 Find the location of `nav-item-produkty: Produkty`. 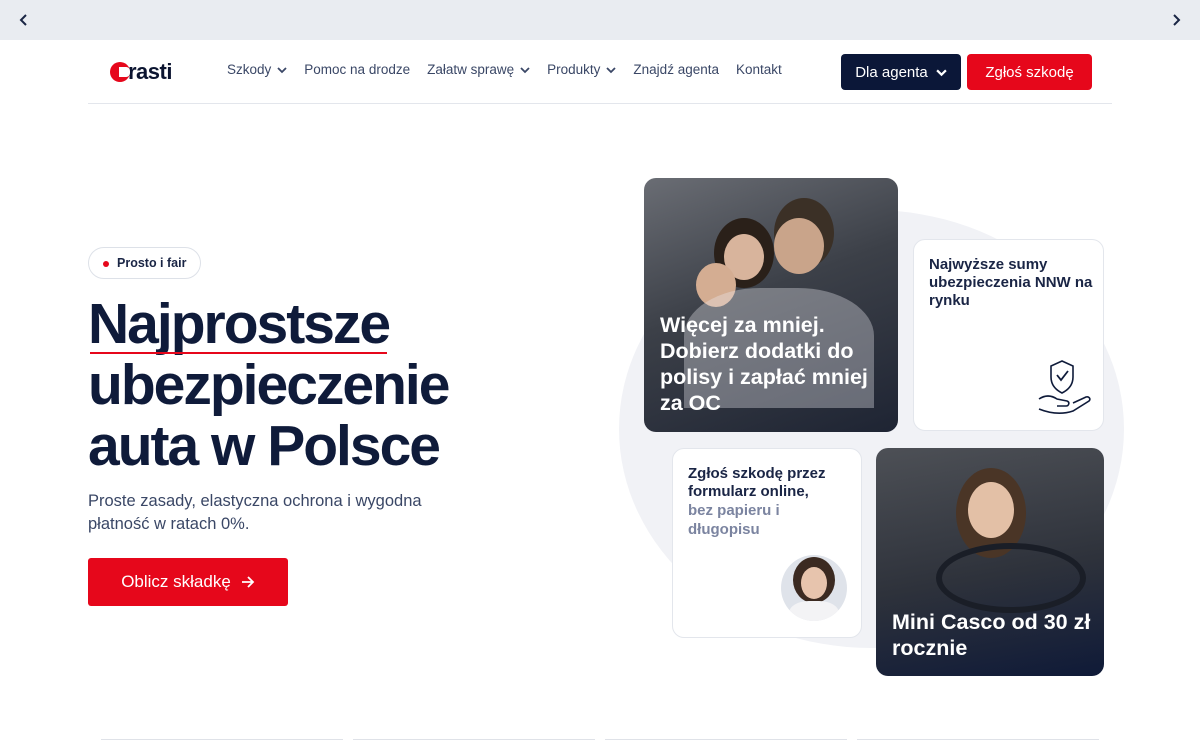

nav-item-produkty: Produkty is located at coordinates (582, 69).